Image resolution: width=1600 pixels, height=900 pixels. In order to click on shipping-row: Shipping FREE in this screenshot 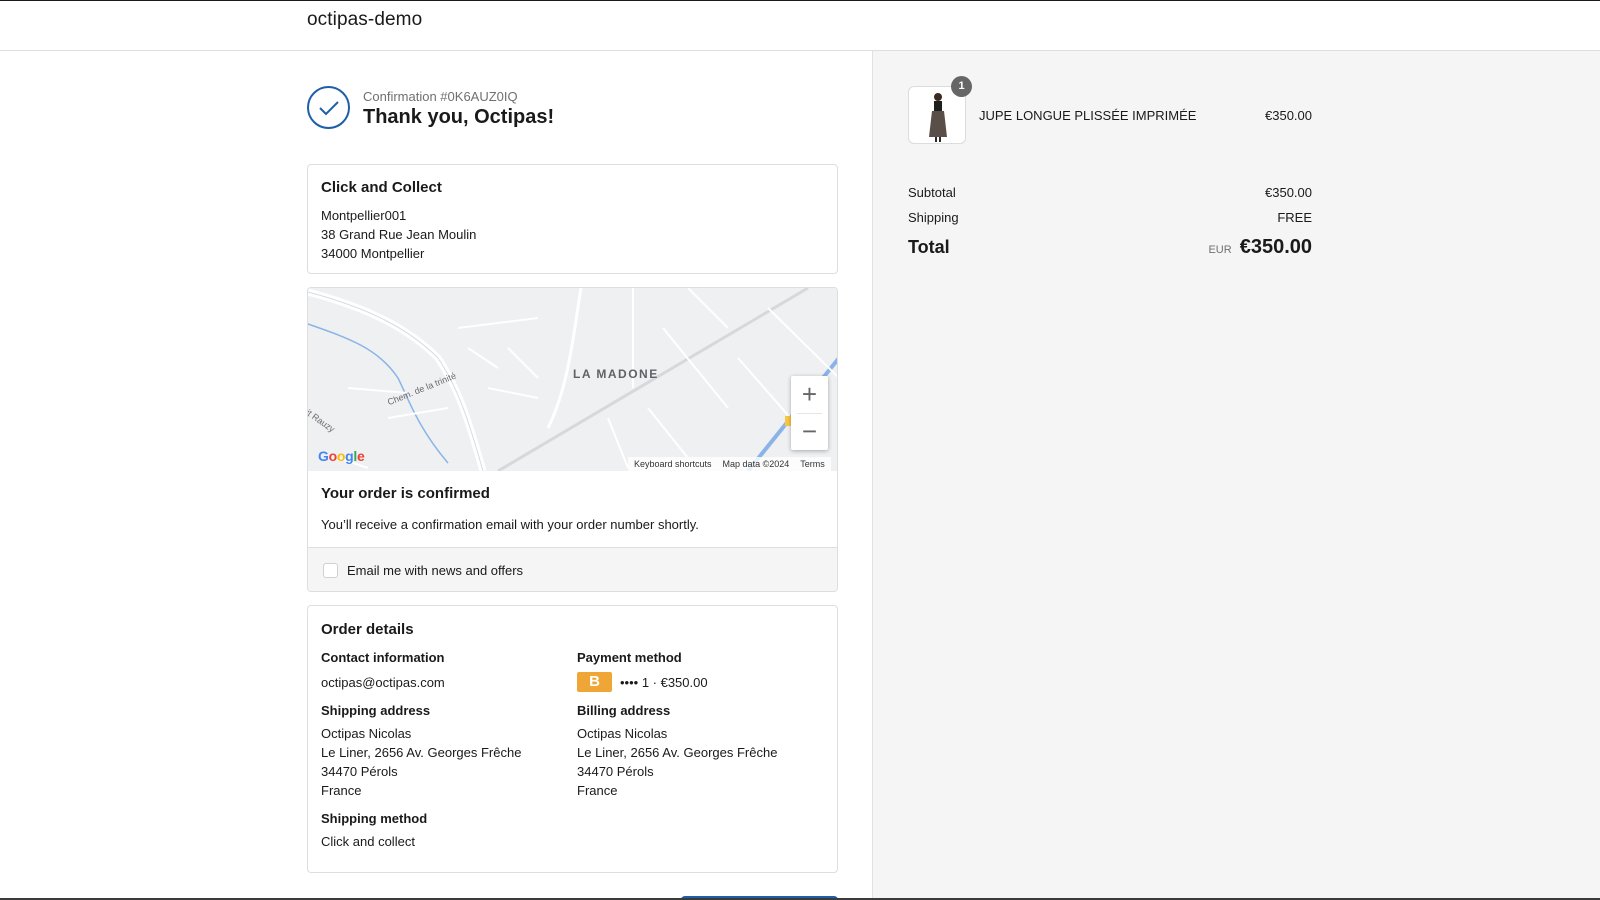, I will do `click(1110, 217)`.